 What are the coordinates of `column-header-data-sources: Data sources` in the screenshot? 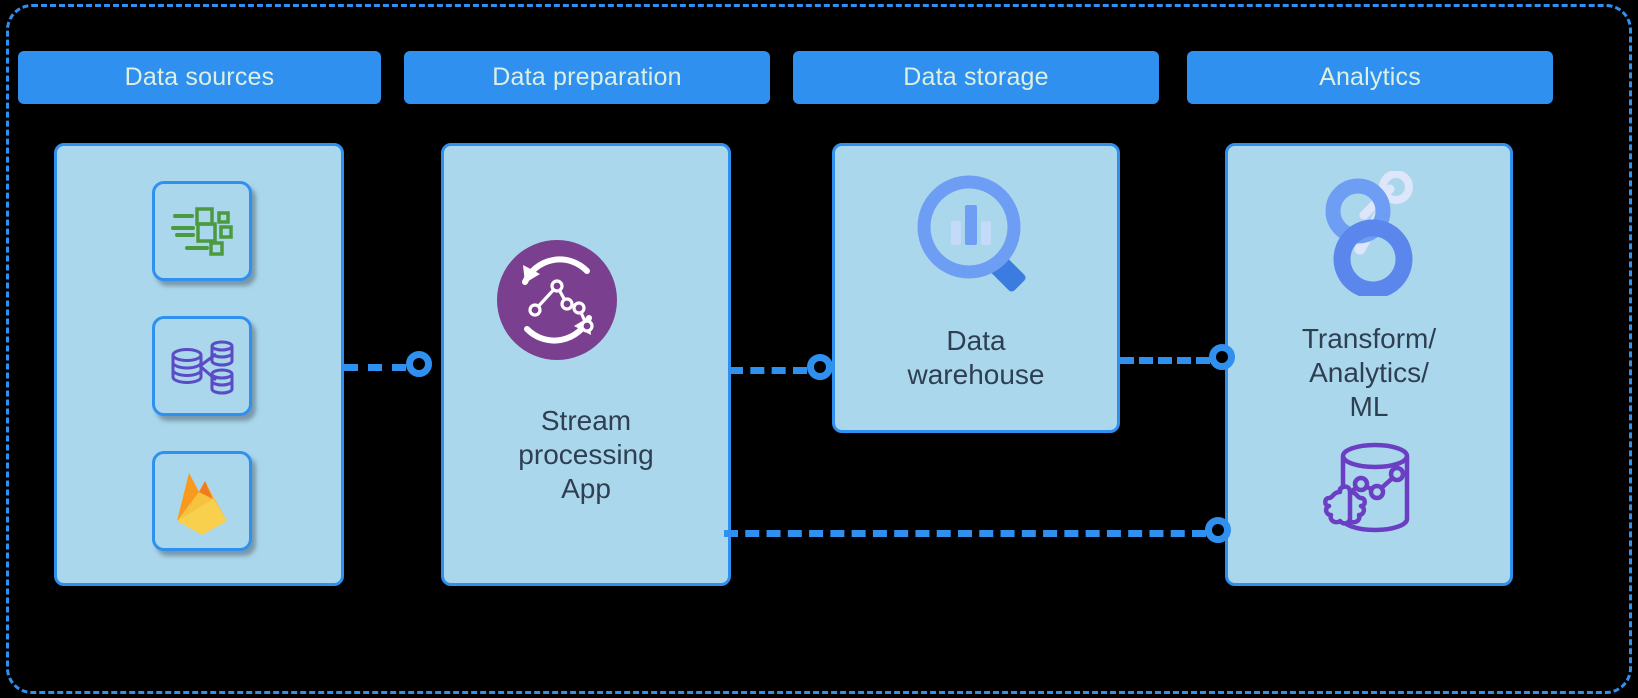 It's located at (199, 77).